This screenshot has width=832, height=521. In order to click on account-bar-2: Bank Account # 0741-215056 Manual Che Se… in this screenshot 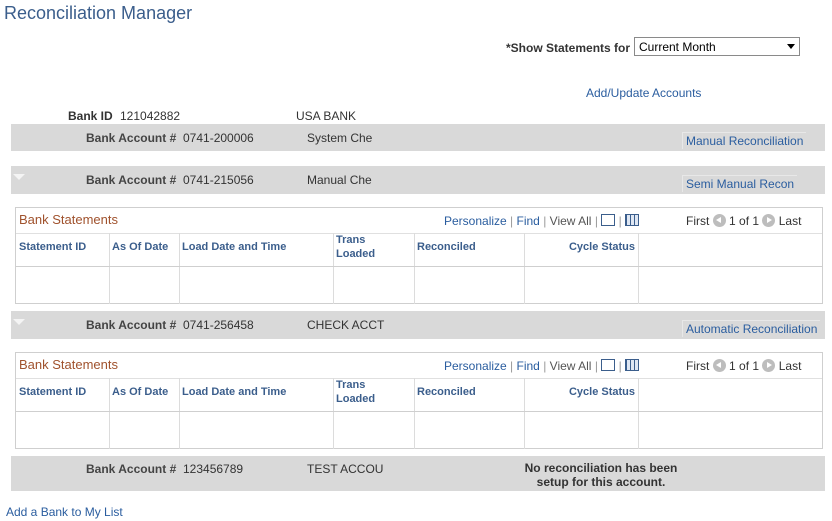, I will do `click(418, 180)`.